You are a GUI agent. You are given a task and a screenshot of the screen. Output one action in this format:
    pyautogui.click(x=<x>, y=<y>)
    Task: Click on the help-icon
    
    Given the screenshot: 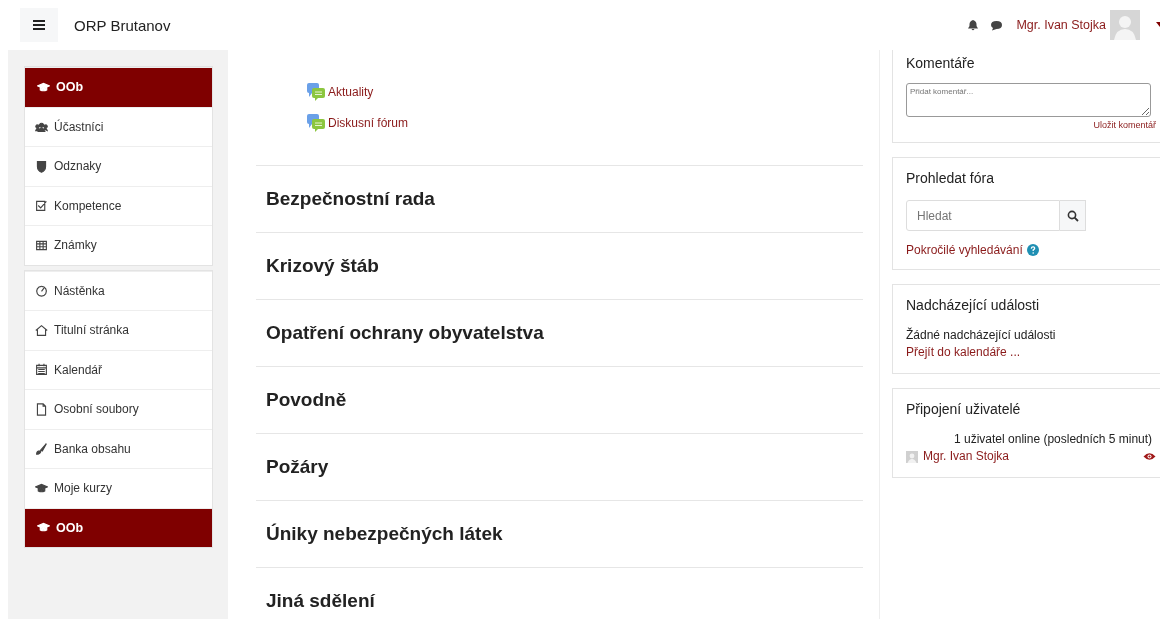 What is the action you would take?
    pyautogui.click(x=1032, y=250)
    